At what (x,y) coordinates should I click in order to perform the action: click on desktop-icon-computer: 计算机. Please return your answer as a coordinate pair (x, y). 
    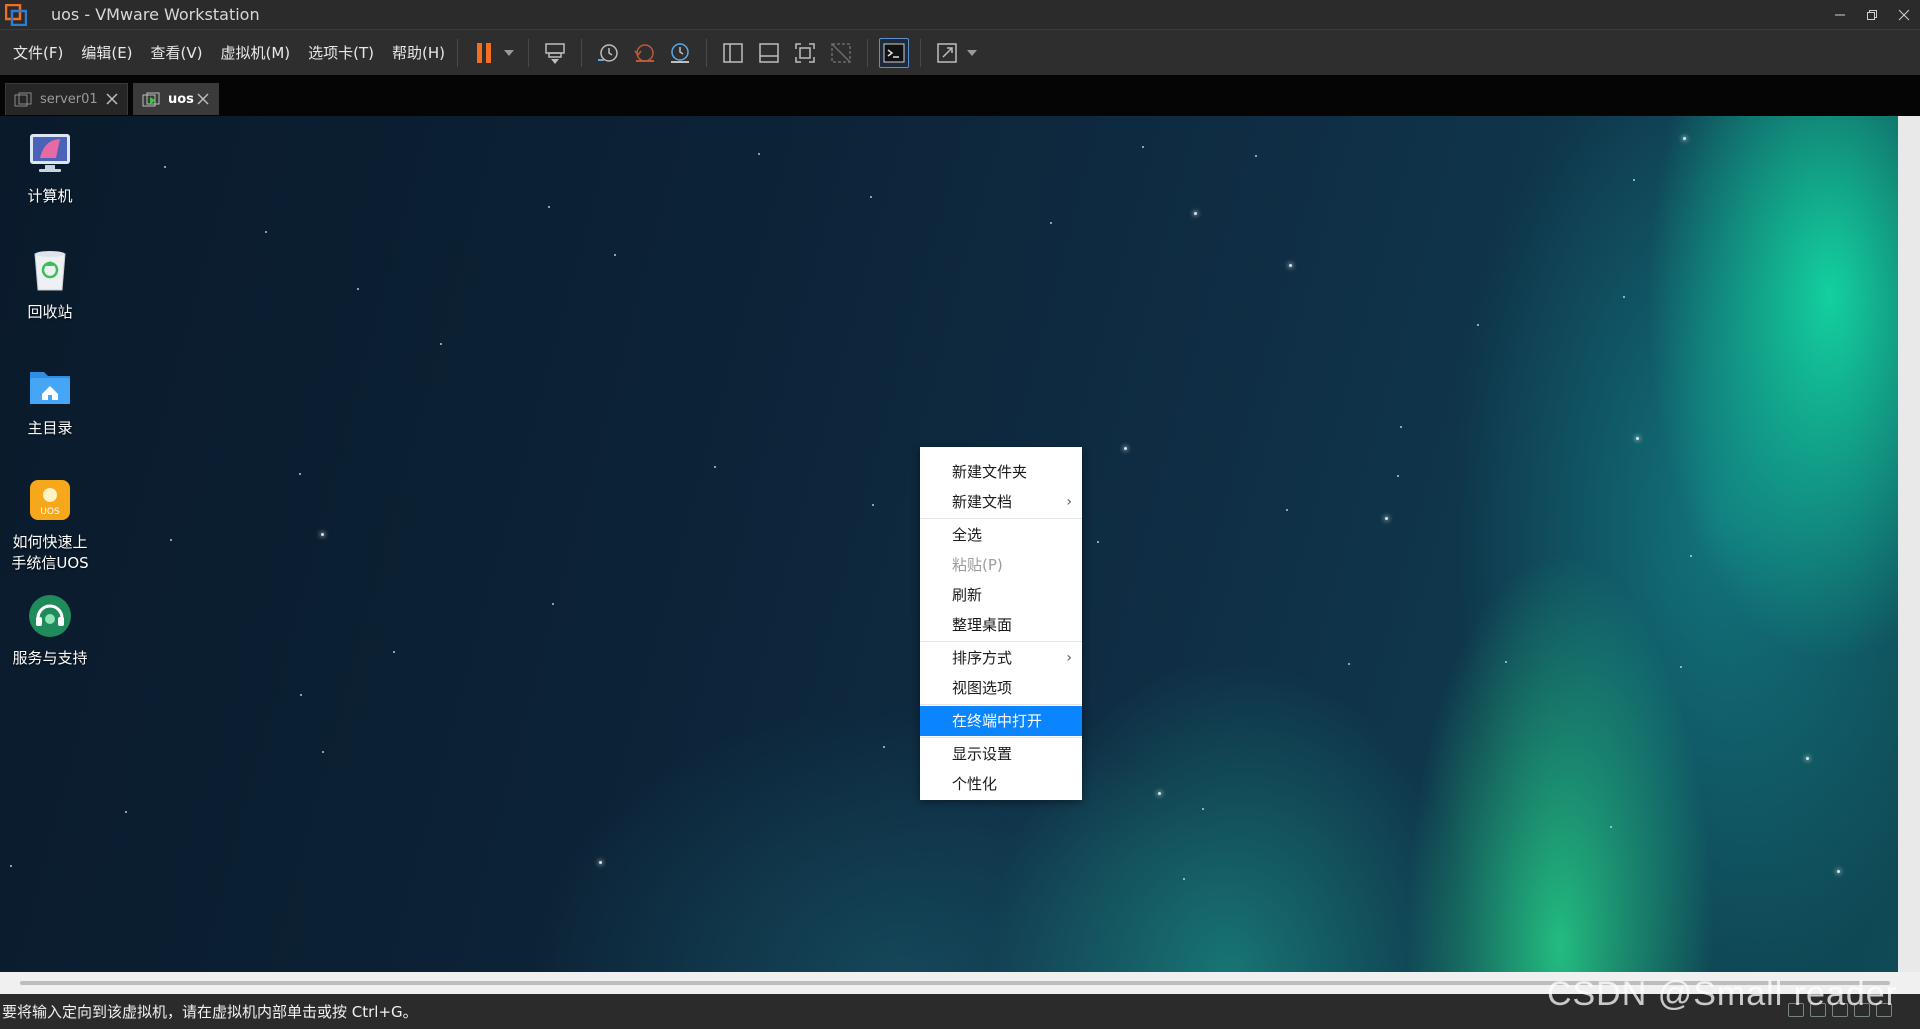
    Looking at the image, I should click on (50, 168).